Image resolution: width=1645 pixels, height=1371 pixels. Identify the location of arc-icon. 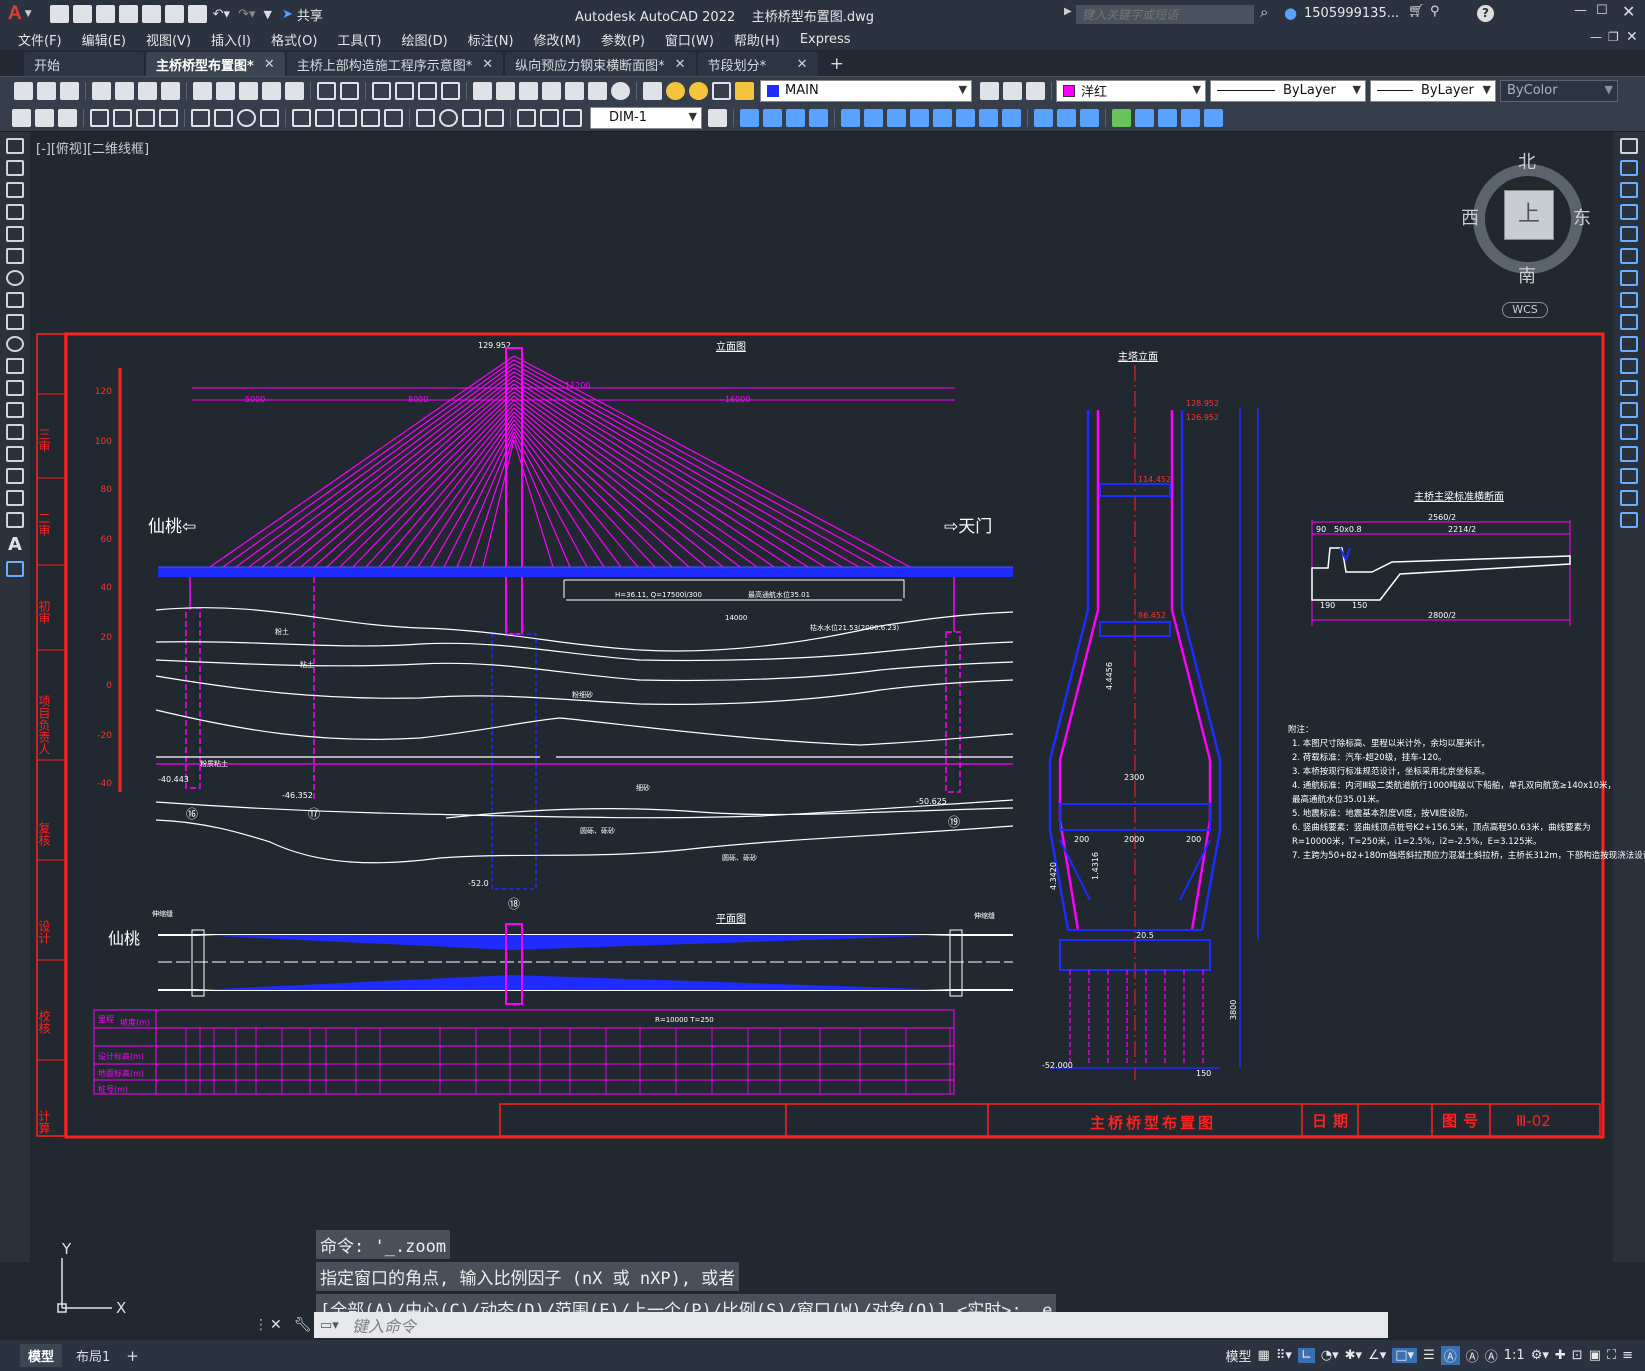
(15, 256).